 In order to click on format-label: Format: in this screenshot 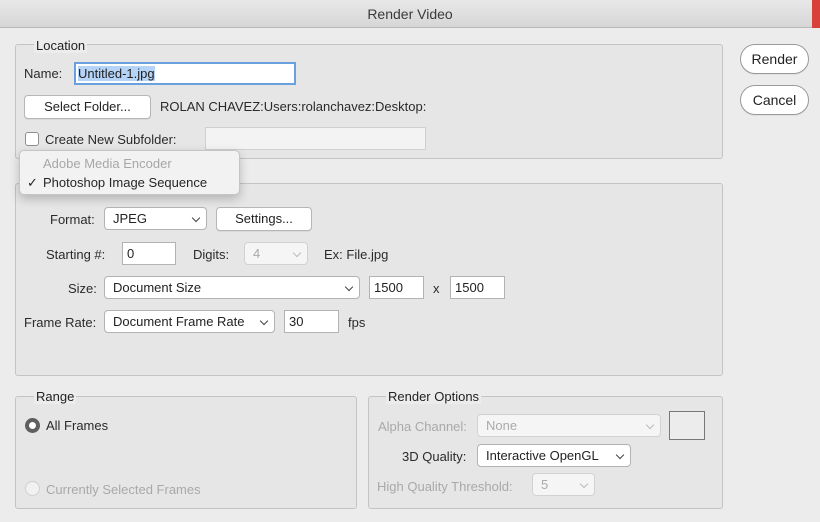, I will do `click(72, 219)`.